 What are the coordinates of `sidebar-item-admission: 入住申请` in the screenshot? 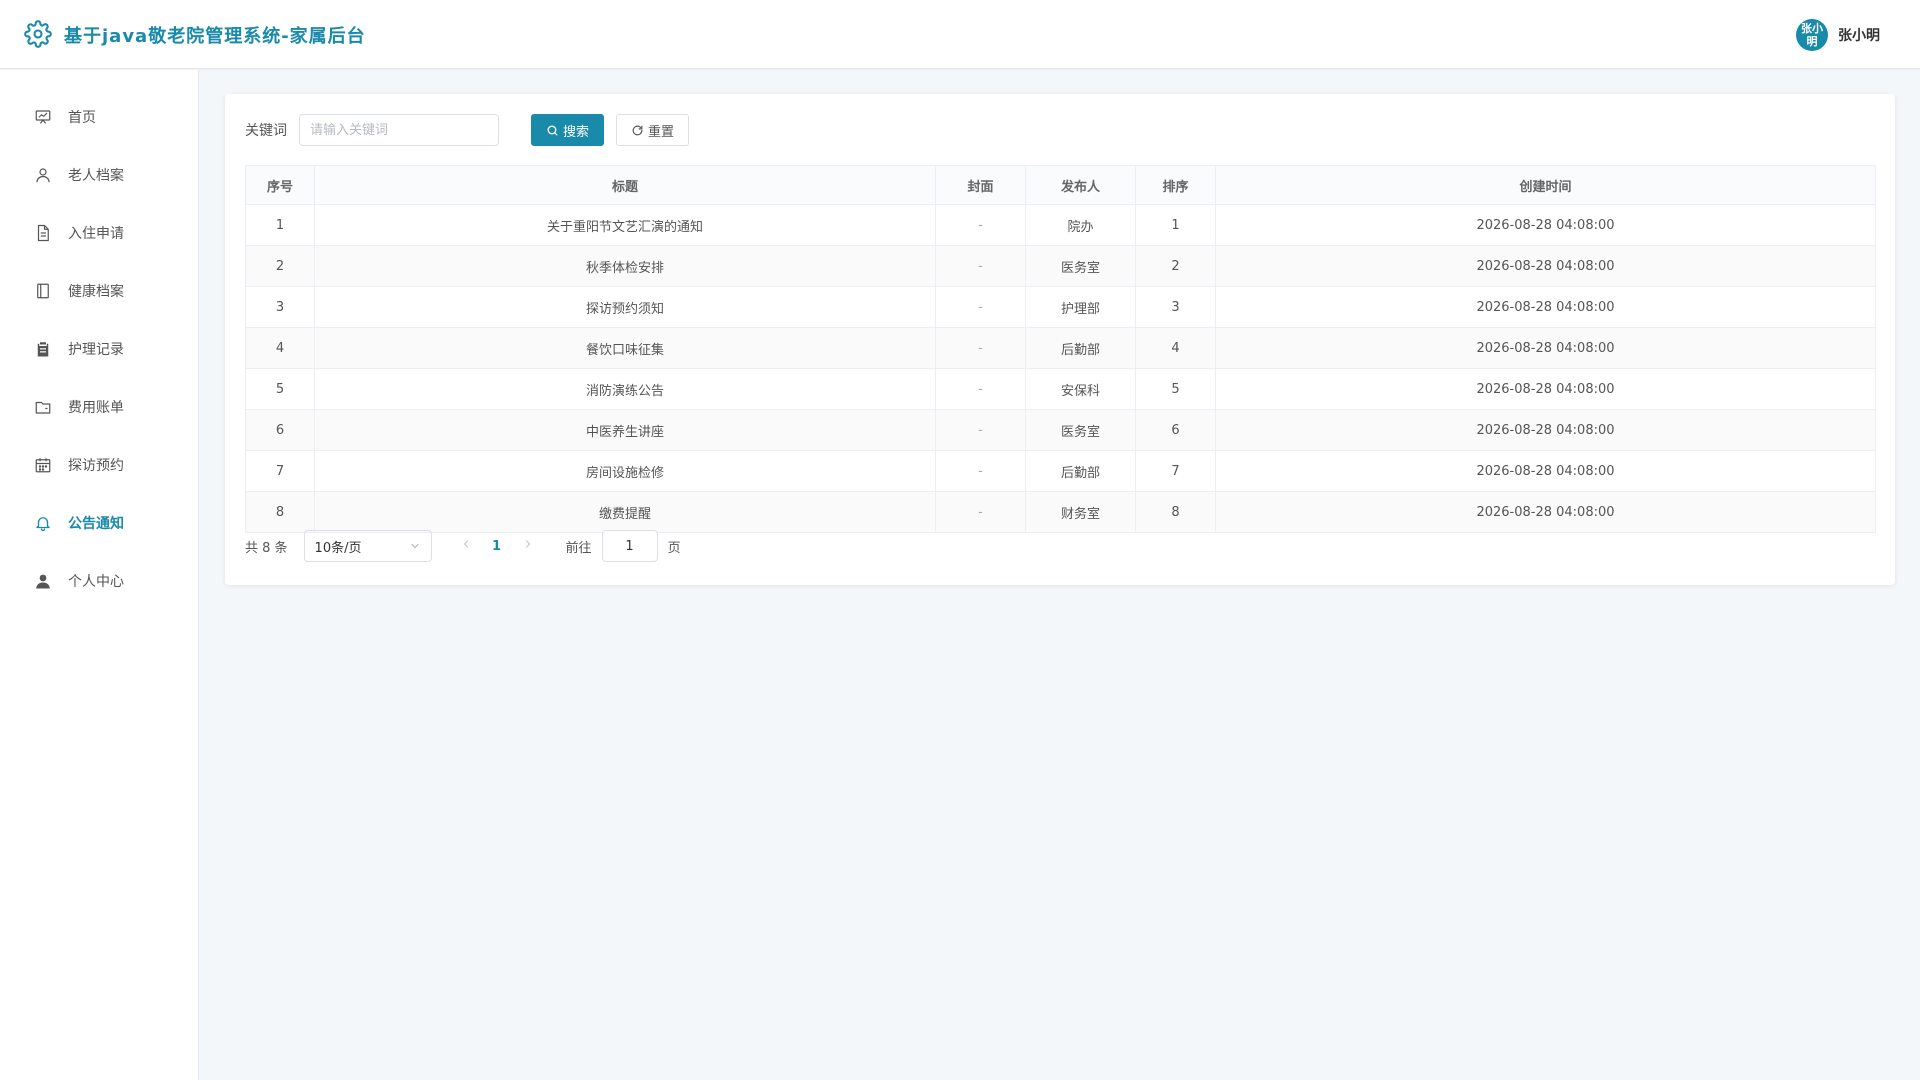 It's located at (99, 233).